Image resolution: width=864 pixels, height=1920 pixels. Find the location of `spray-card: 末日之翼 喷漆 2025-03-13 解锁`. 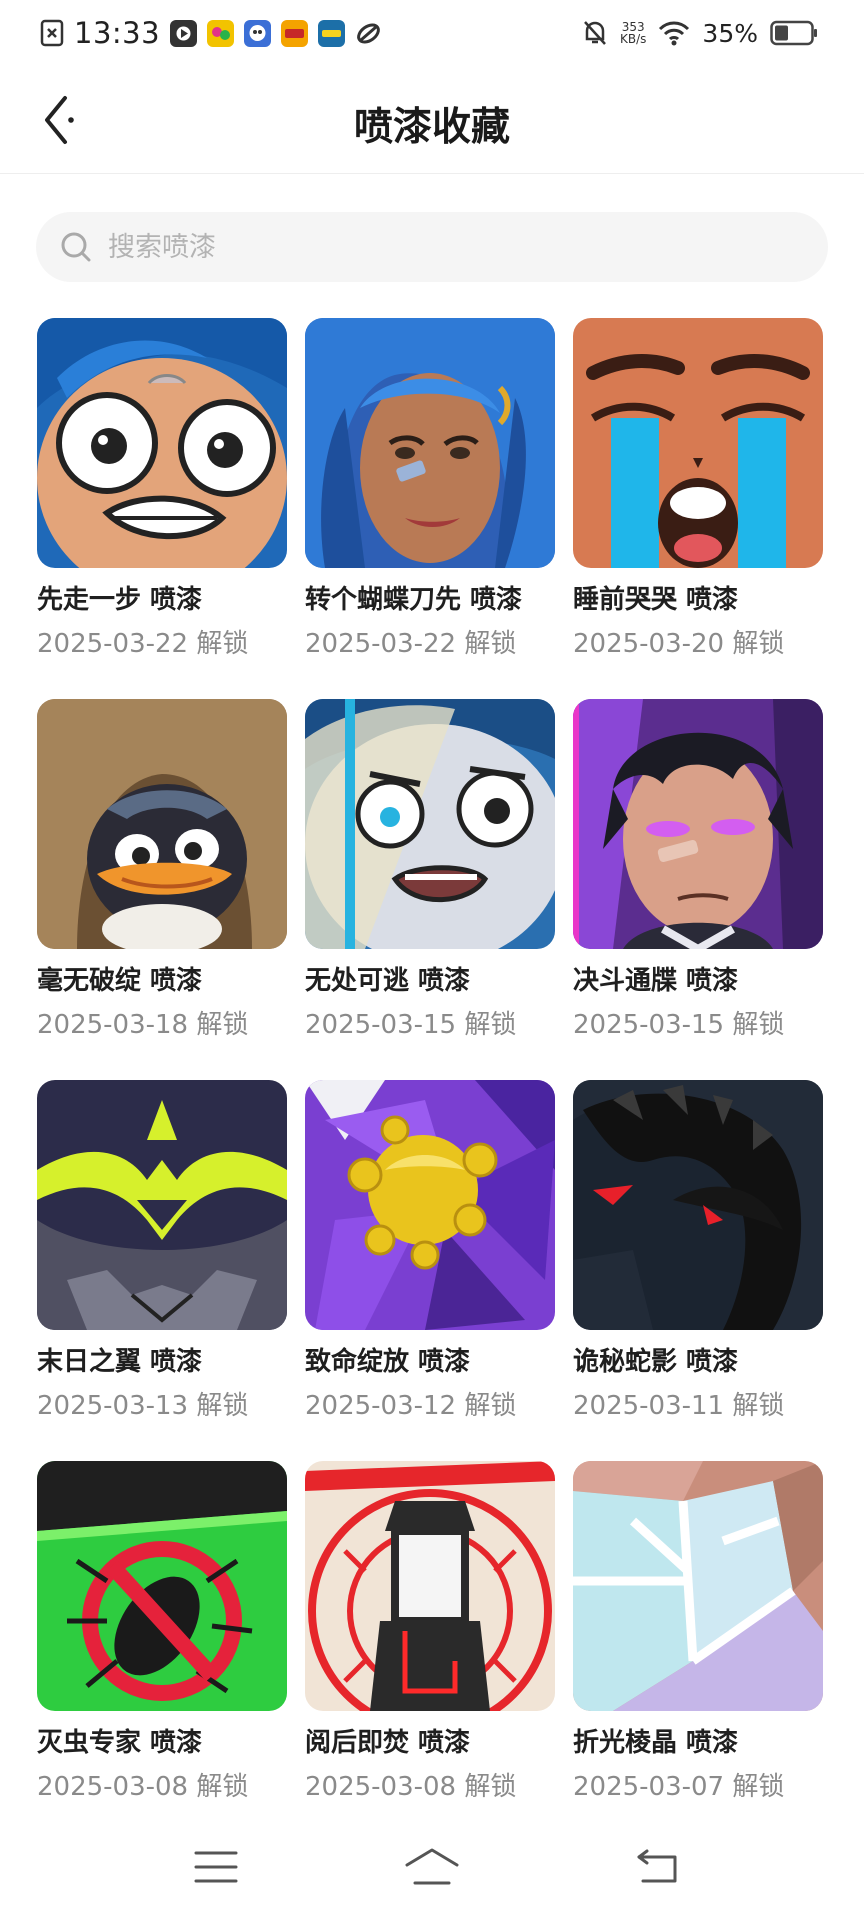

spray-card: 末日之翼 喷漆 2025-03-13 解锁 is located at coordinates (162, 1270).